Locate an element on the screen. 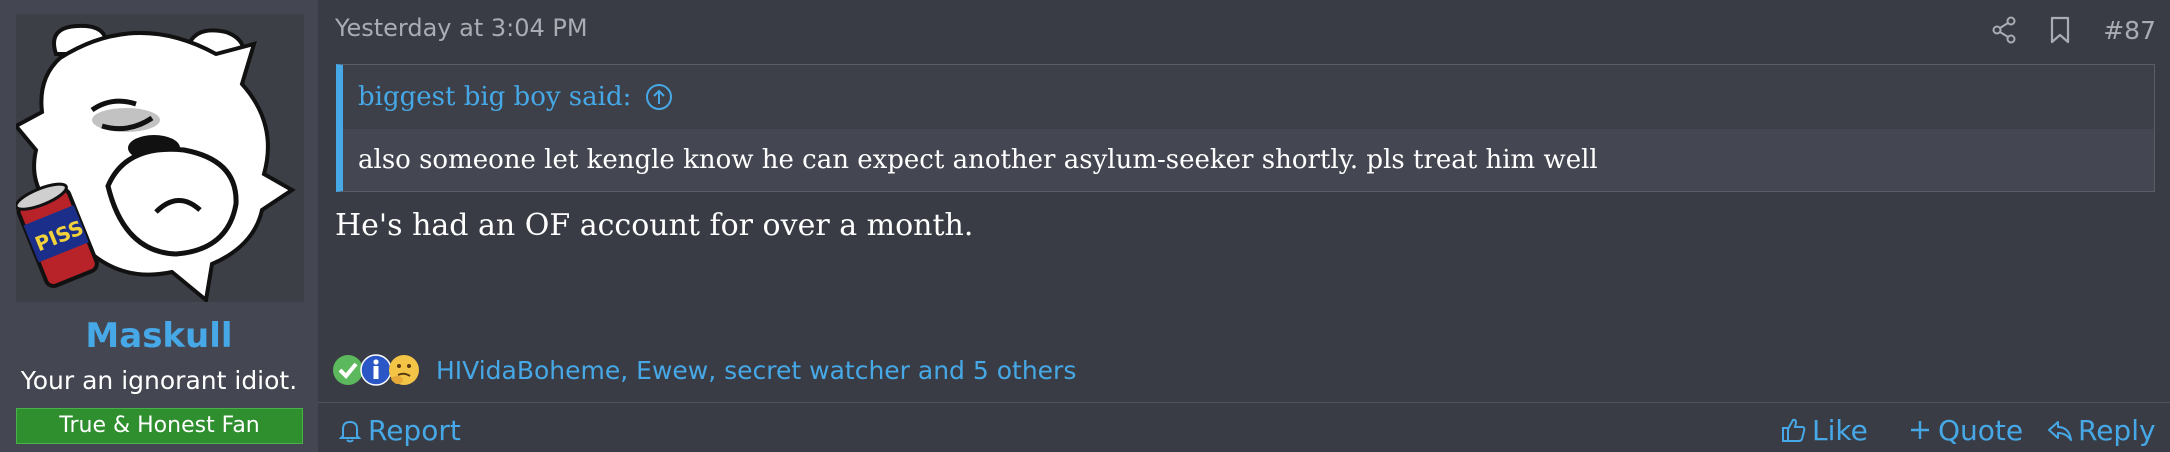 This screenshot has height=452, width=2170. reply-arrow-icon is located at coordinates (2060, 431).